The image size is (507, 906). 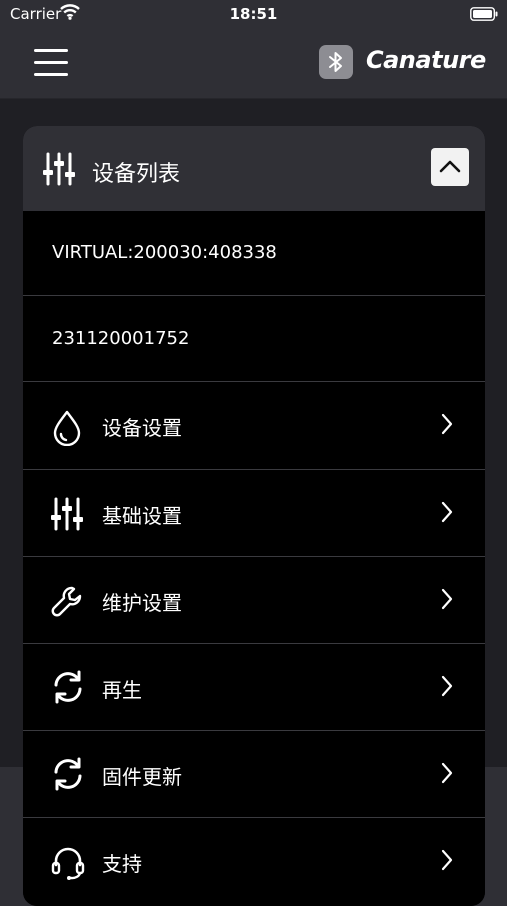 What do you see at coordinates (142, 777) in the screenshot?
I see `menu-item-label: 固件更新` at bounding box center [142, 777].